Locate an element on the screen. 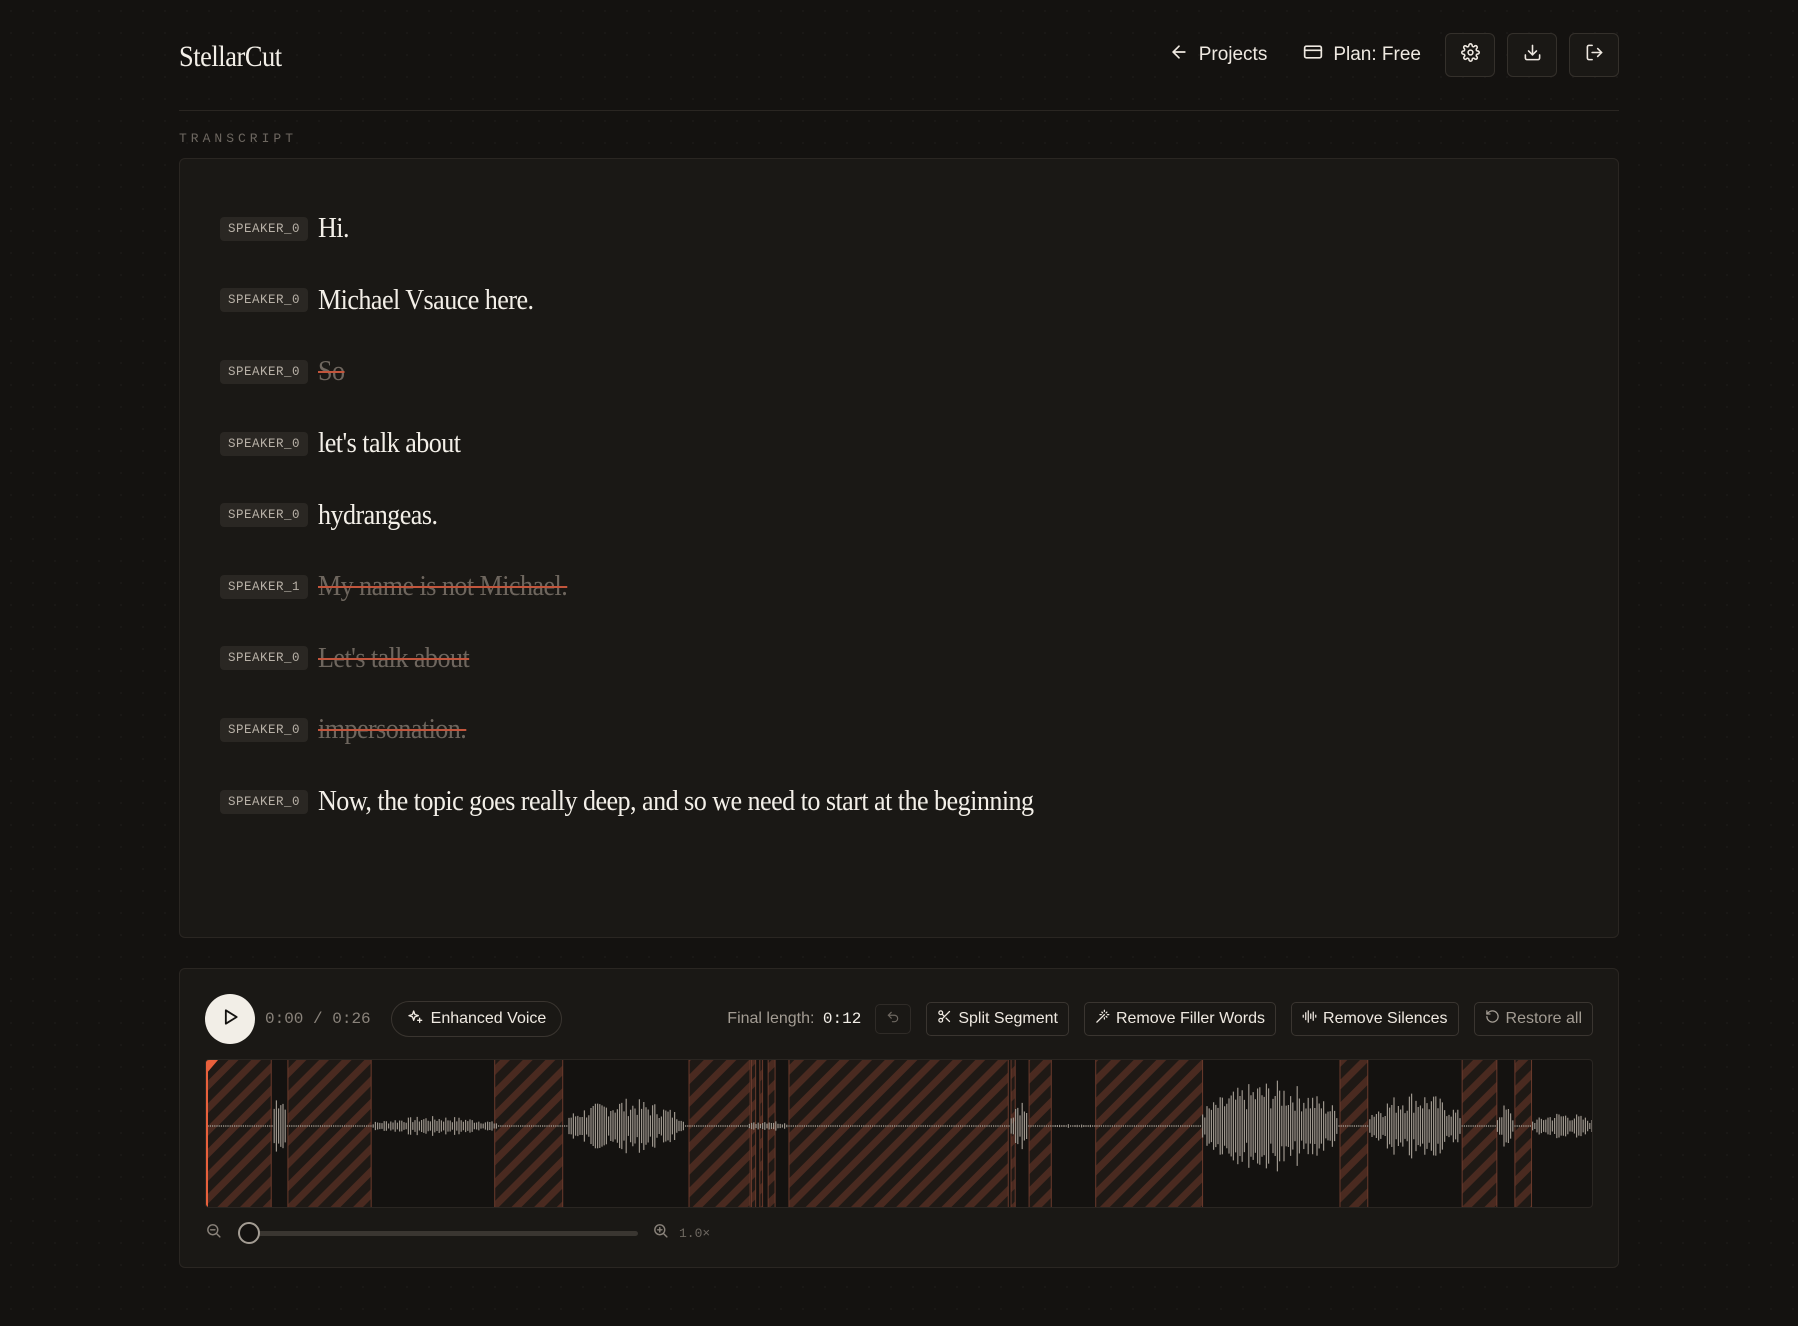 The width and height of the screenshot is (1798, 1326). logout-icon is located at coordinates (1594, 55).